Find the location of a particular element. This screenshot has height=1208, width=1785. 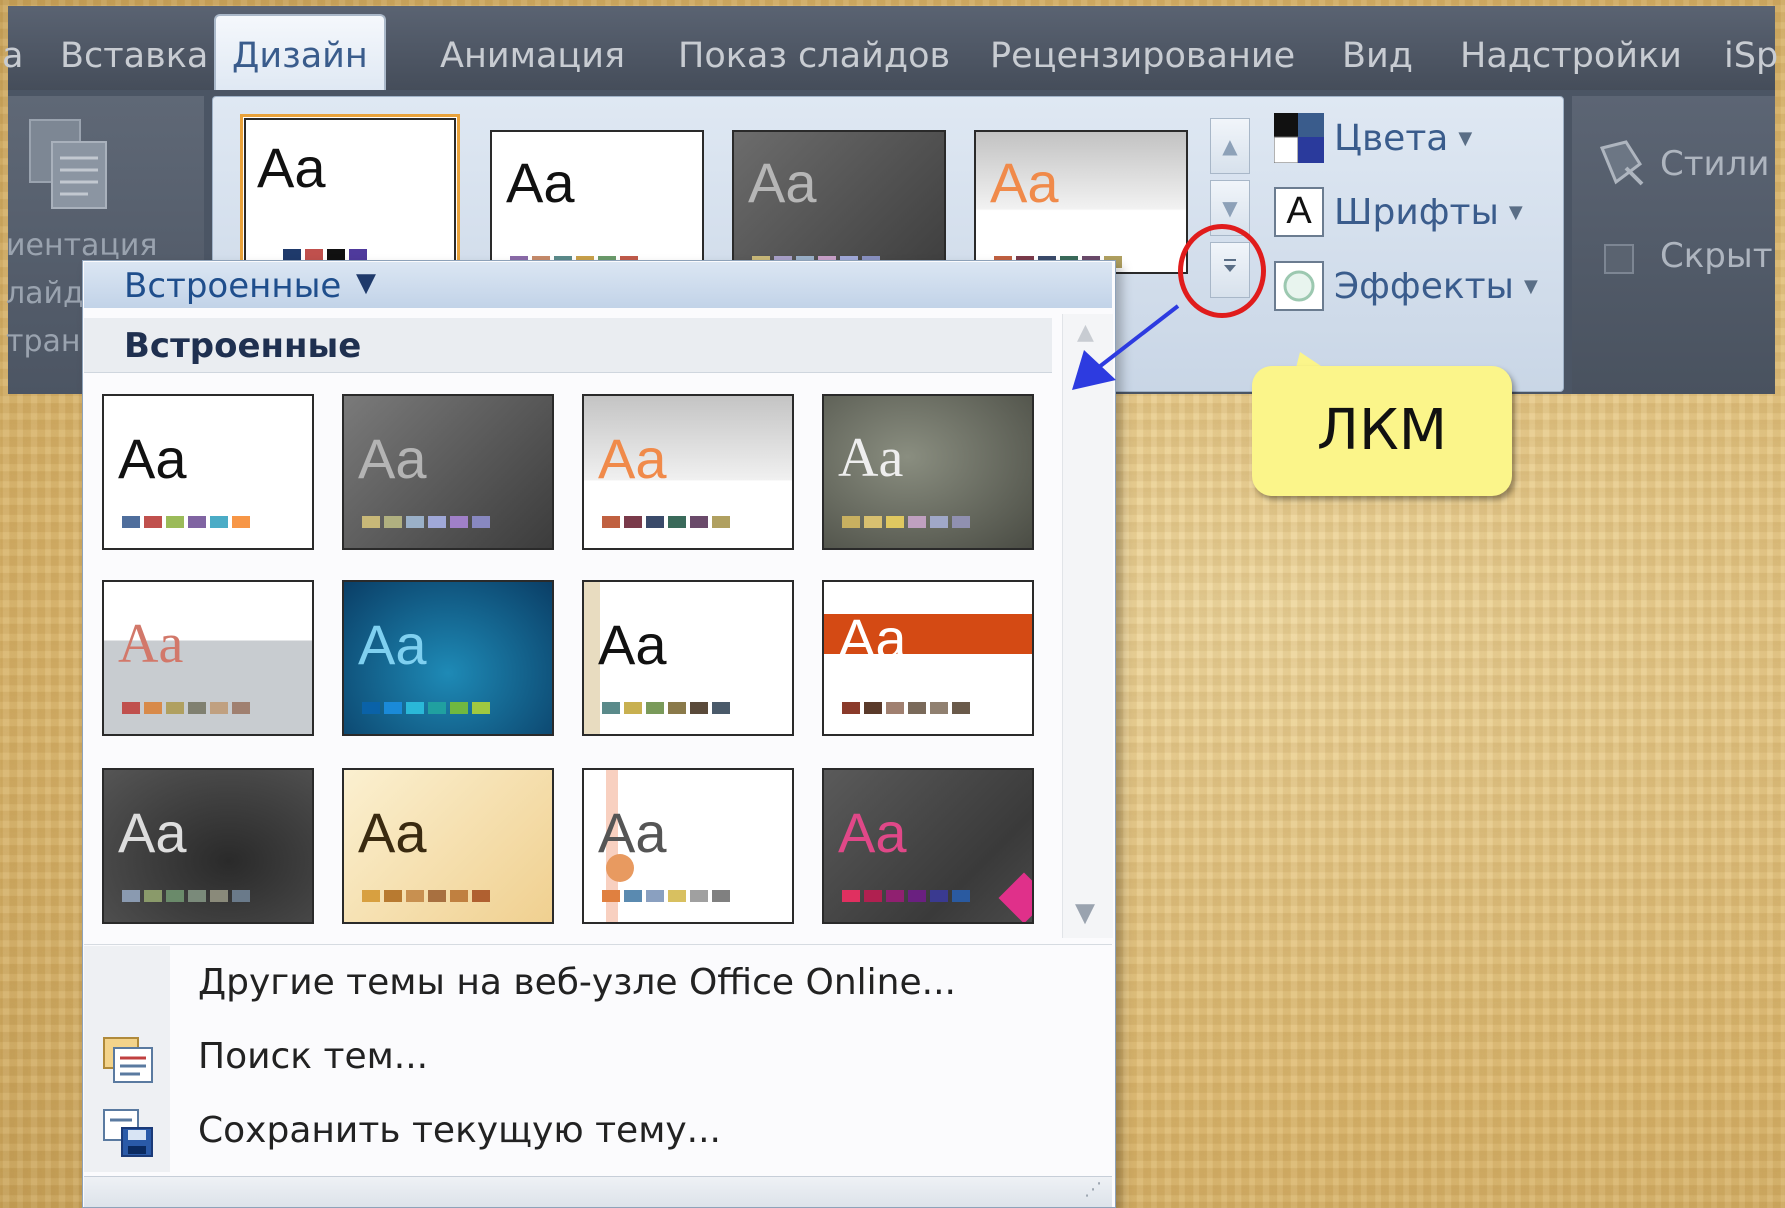

annotation-circle is located at coordinates (1222, 271).